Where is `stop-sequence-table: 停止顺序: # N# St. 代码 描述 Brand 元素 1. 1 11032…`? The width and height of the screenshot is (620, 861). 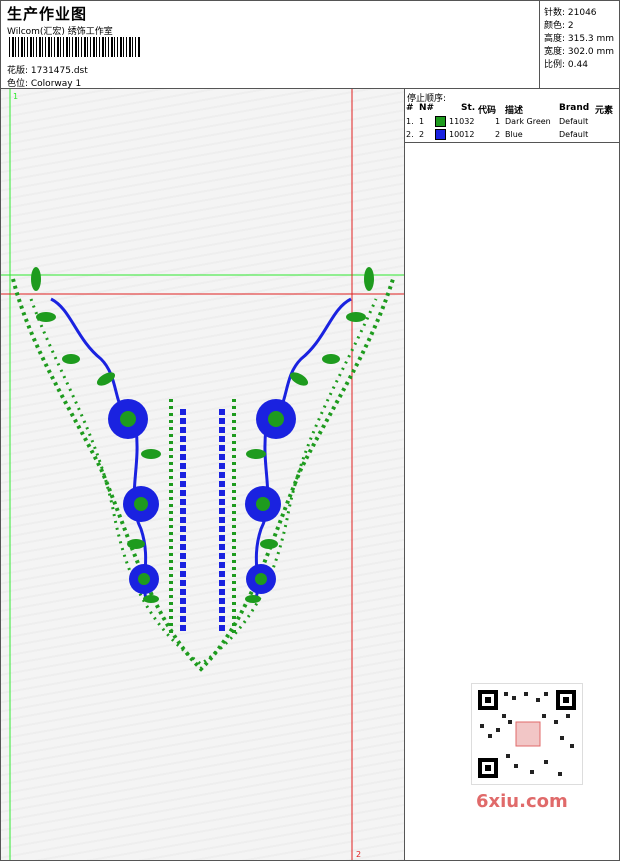 stop-sequence-table: 停止顺序: # N# St. 代码 描述 Brand 元素 1. 1 11032… is located at coordinates (512, 116).